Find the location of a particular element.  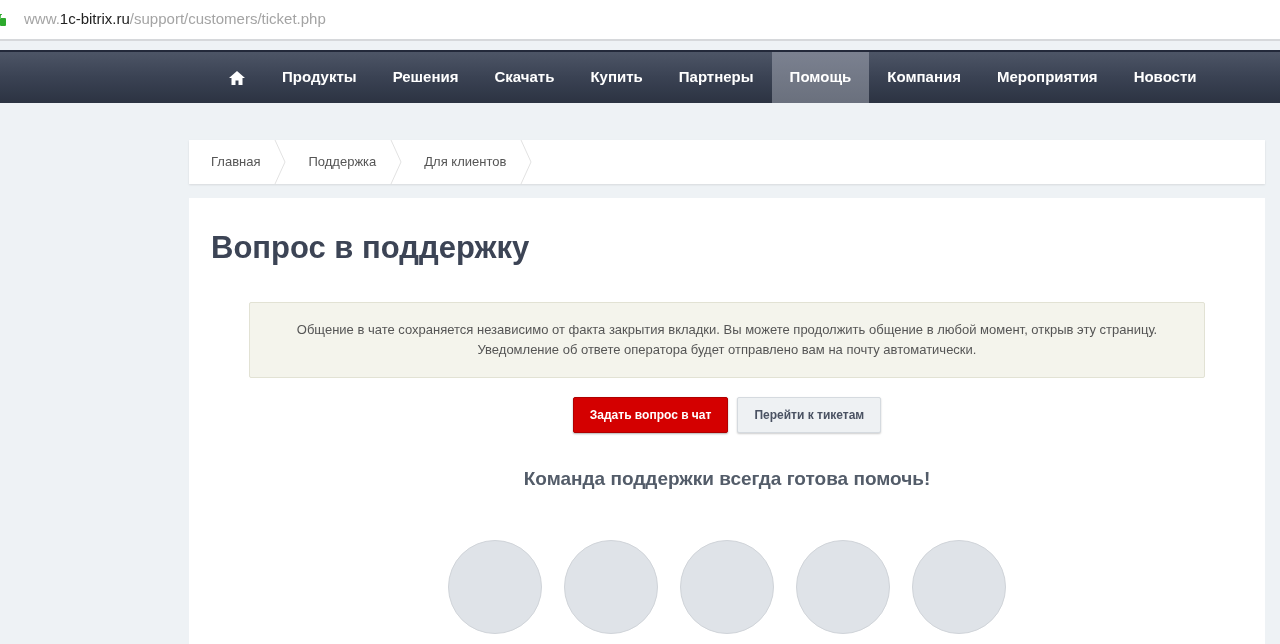

action-button: Перейти к тикетам is located at coordinates (809, 415).